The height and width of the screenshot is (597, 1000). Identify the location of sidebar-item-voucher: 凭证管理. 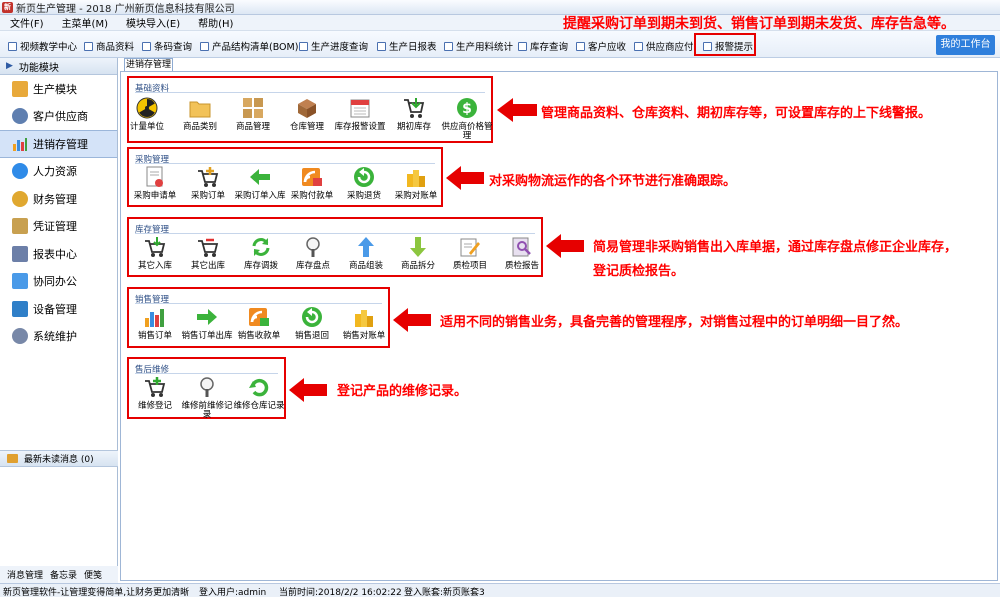
(58, 227).